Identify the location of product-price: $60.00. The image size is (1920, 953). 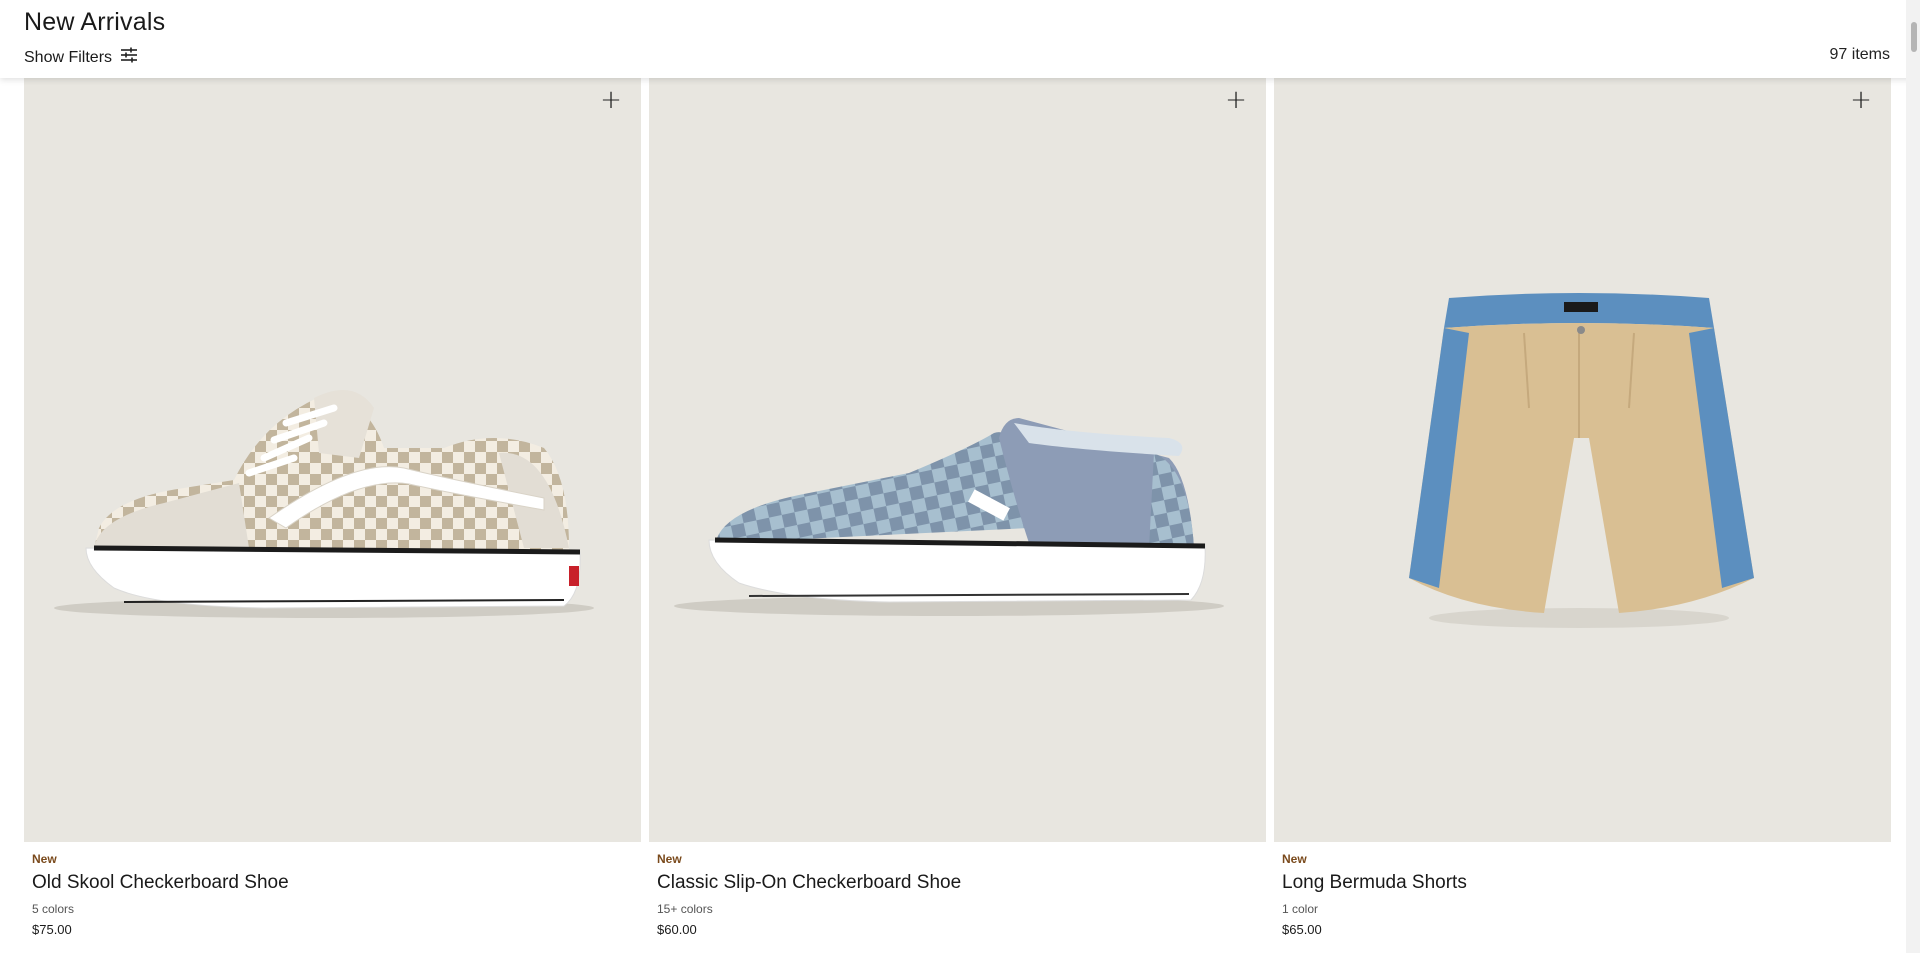
(677, 929).